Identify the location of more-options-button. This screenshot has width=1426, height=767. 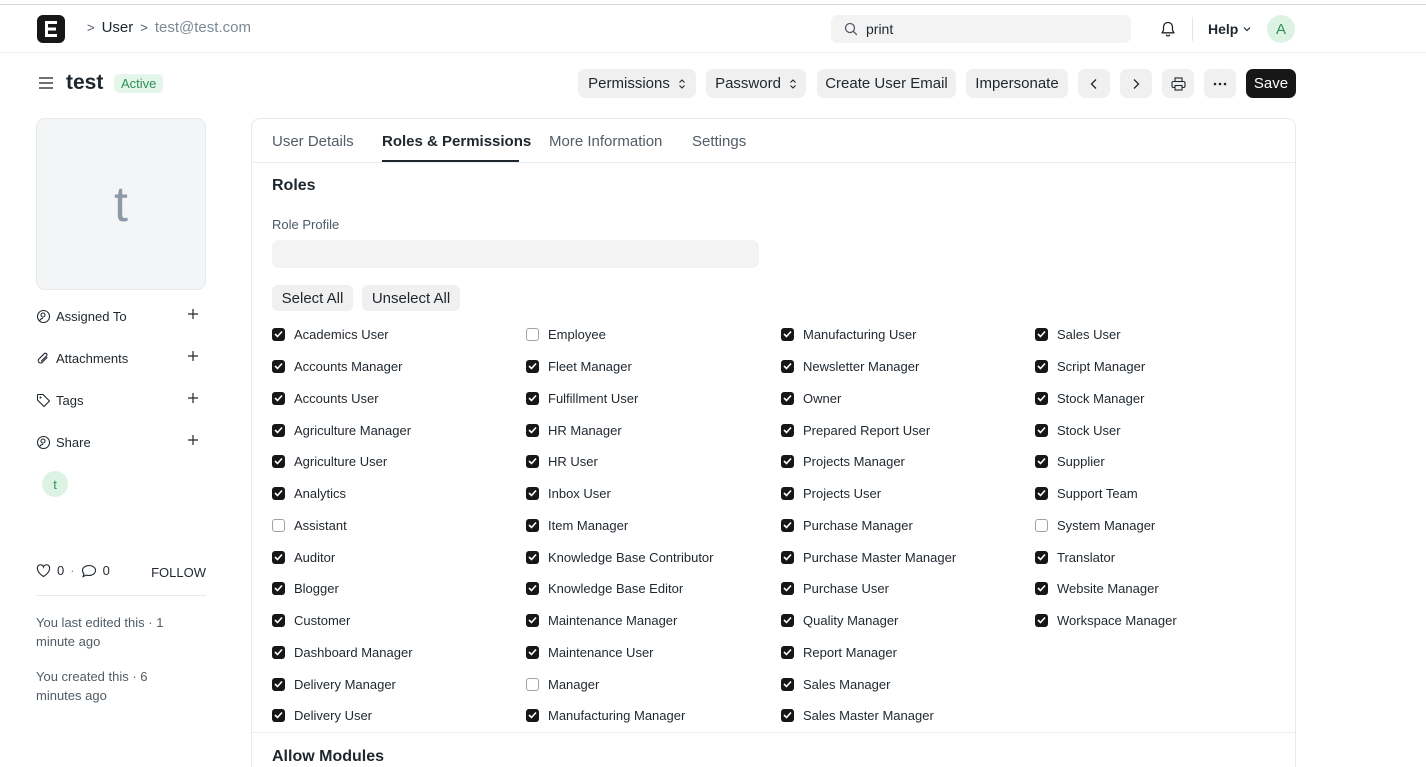
(1220, 83).